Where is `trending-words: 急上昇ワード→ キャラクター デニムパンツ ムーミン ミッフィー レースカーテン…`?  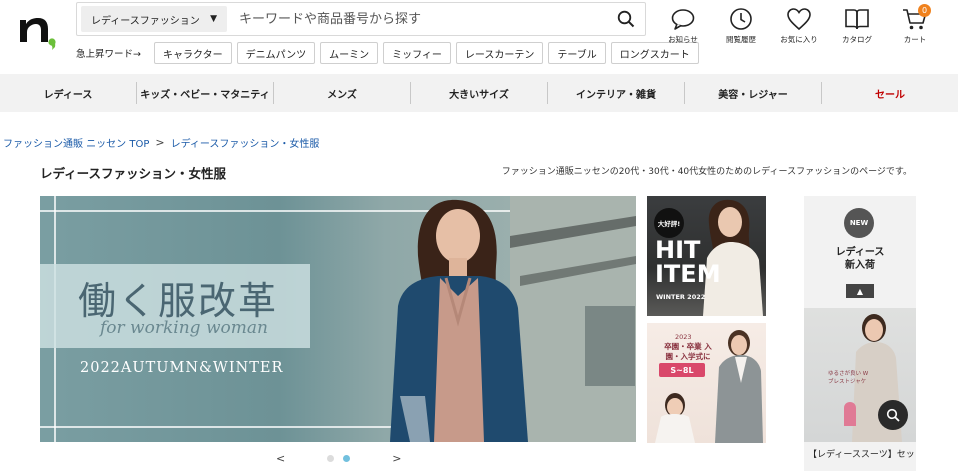
trending-words: 急上昇ワード→ キャラクター デニムパンツ ムーミン ミッフィー レースカーテン… is located at coordinates (387, 53).